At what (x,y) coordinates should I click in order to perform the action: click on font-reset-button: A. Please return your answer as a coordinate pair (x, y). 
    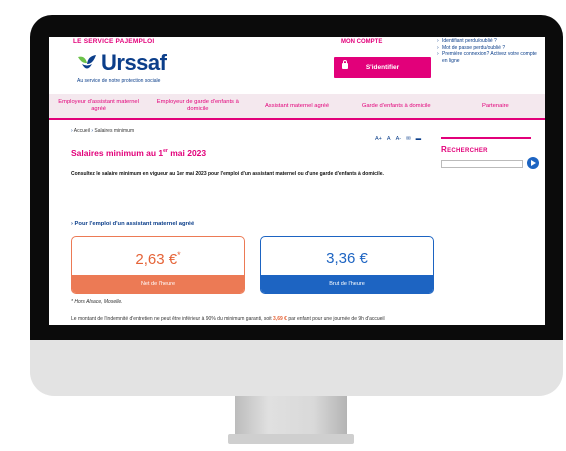
    Looking at the image, I should click on (389, 139).